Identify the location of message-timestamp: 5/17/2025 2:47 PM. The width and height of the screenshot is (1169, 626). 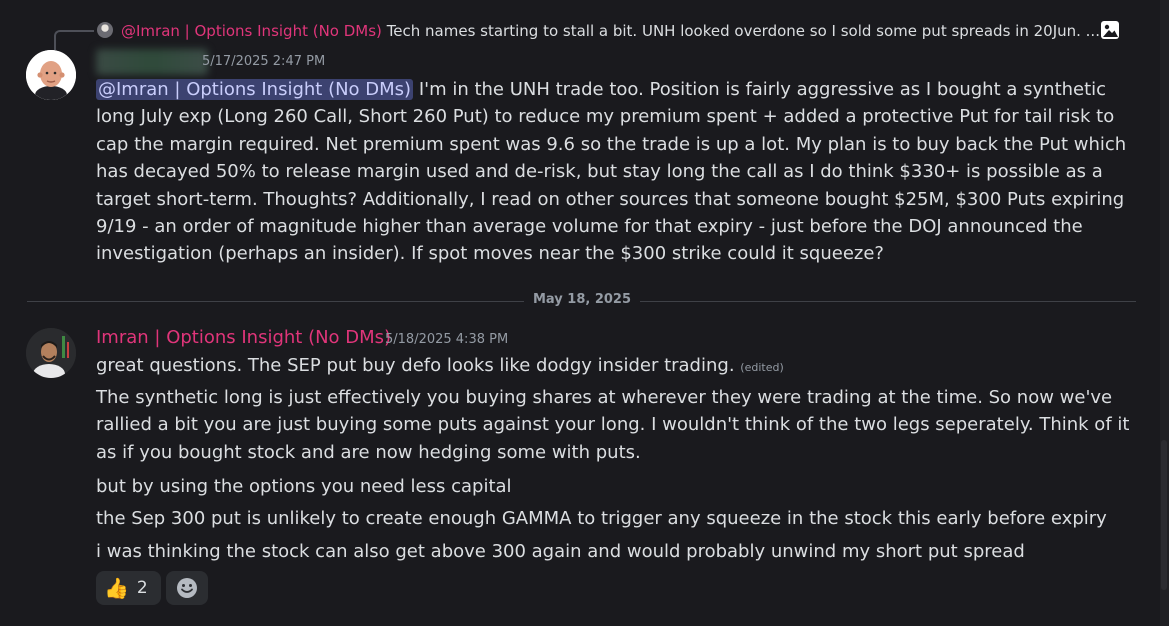
(263, 61).